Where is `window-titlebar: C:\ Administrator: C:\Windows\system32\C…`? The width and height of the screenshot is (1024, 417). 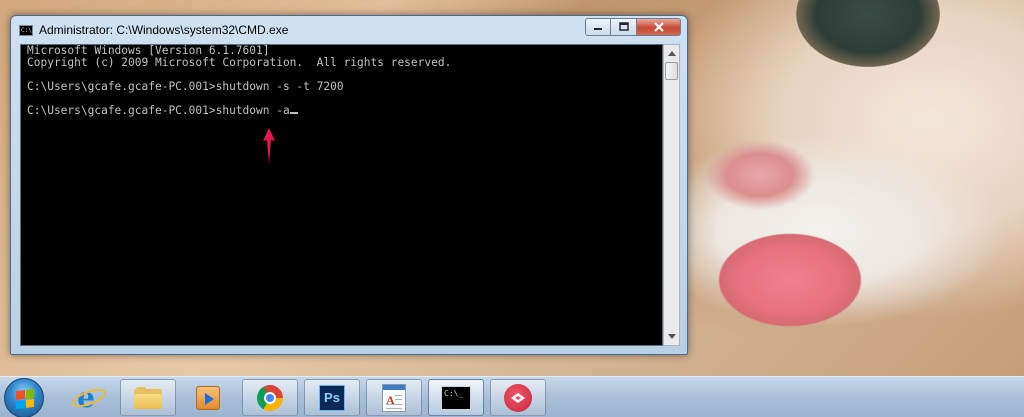 window-titlebar: C:\ Administrator: C:\Windows\system32\C… is located at coordinates (349, 30).